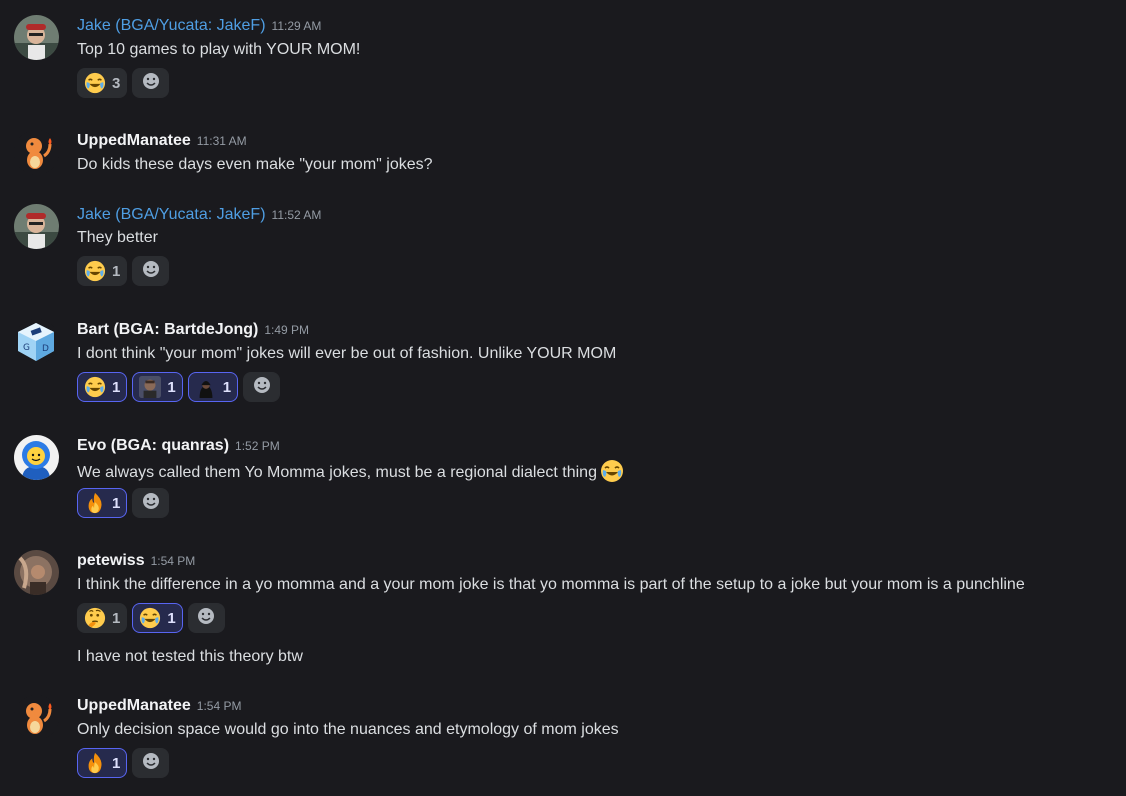 The width and height of the screenshot is (1126, 796). I want to click on reaction-count: 3, so click(116, 83).